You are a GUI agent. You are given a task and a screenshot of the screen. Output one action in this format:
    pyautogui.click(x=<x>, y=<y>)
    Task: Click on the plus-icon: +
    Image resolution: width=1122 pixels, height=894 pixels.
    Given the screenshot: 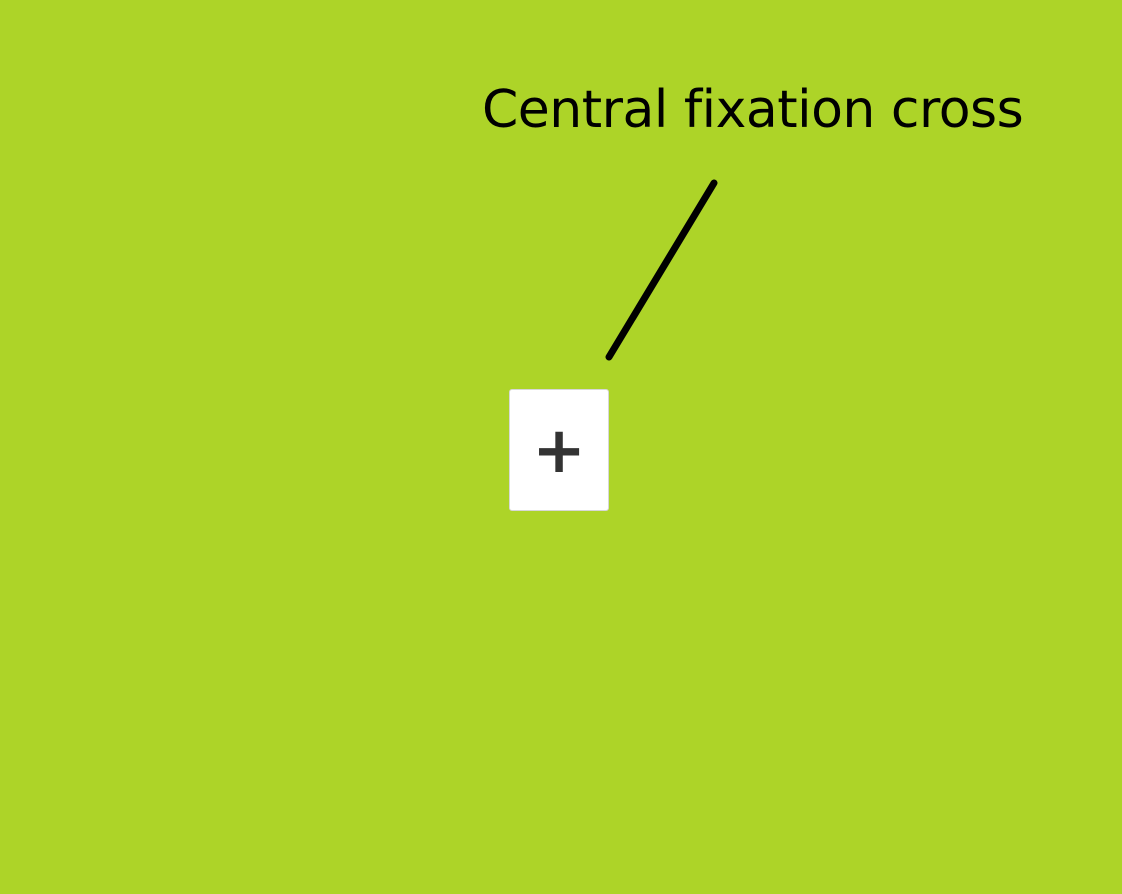 What is the action you would take?
    pyautogui.click(x=559, y=451)
    